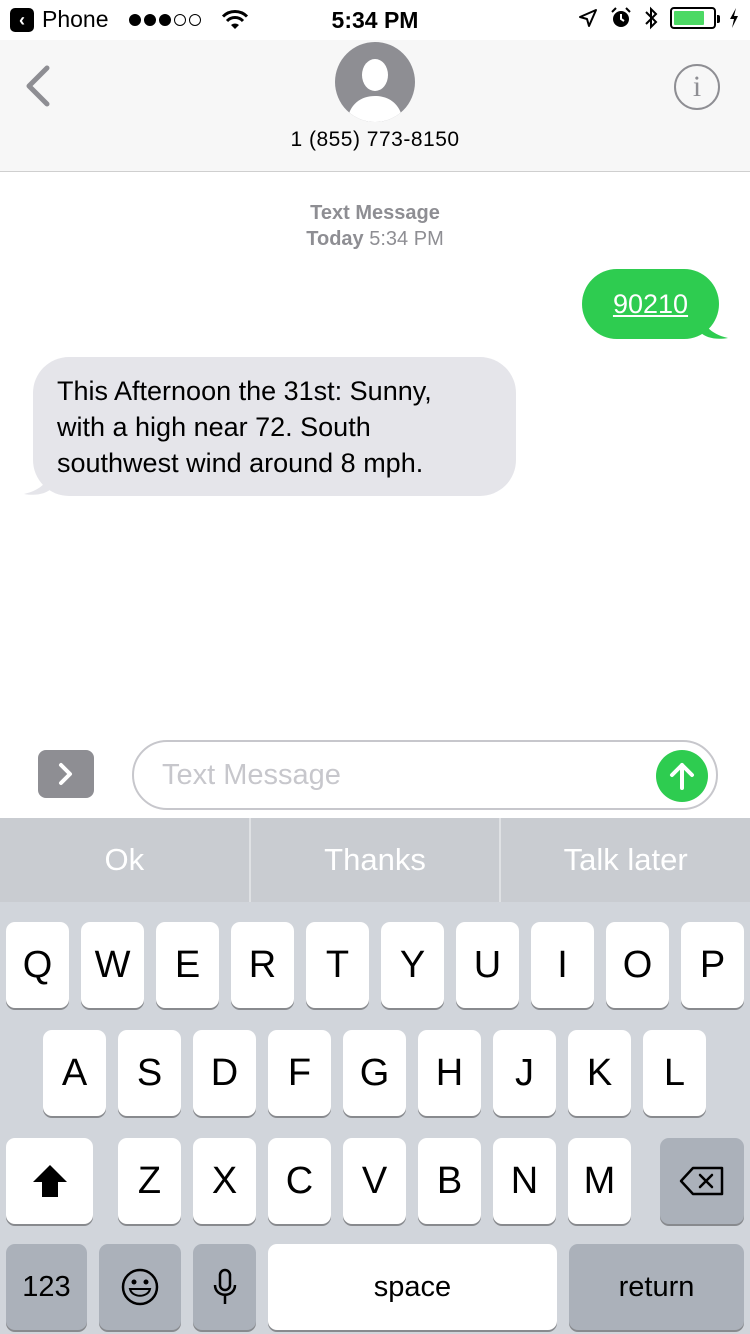 The width and height of the screenshot is (750, 1334). What do you see at coordinates (149, 1073) in the screenshot?
I see `key-s: S` at bounding box center [149, 1073].